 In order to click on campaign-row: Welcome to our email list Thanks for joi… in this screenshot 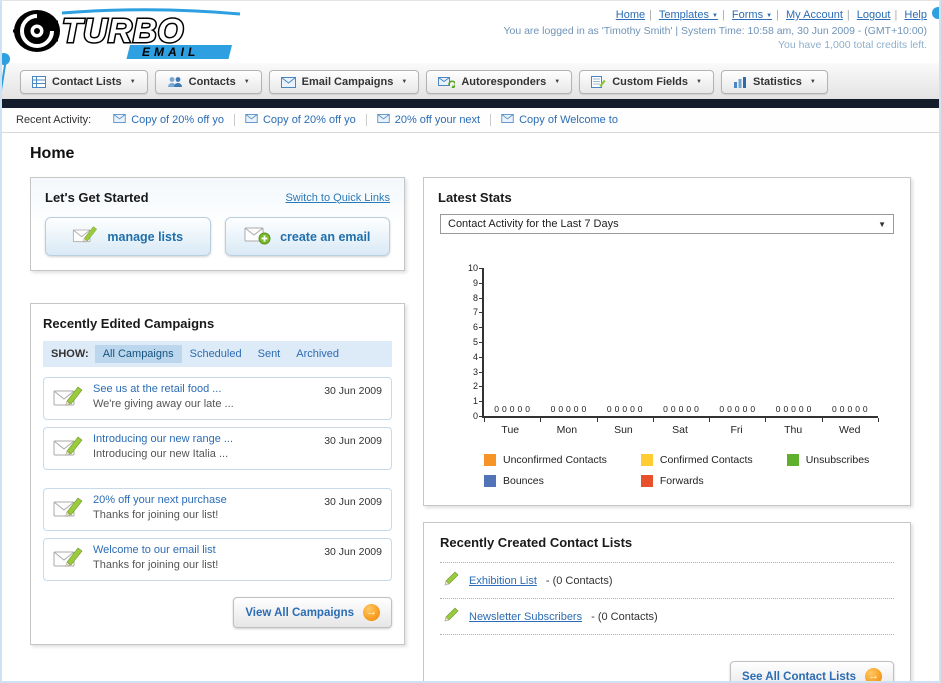, I will do `click(217, 559)`.